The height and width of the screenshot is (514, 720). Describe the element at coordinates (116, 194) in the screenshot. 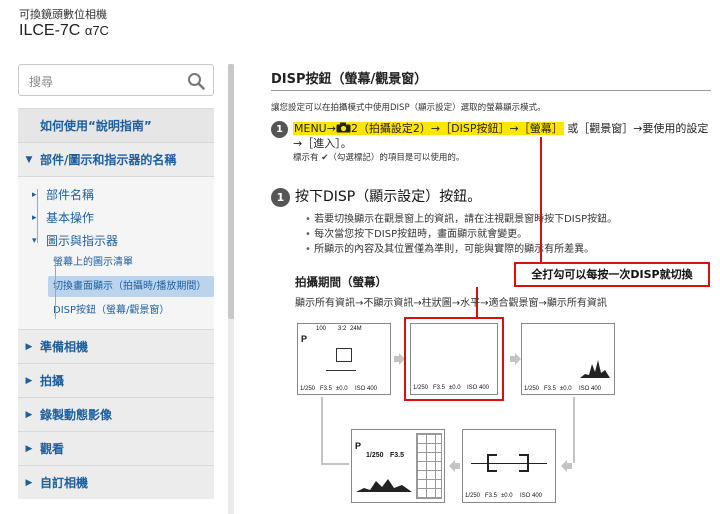

I see `sidebar-item-parts: ▸ 部件名稱` at that location.